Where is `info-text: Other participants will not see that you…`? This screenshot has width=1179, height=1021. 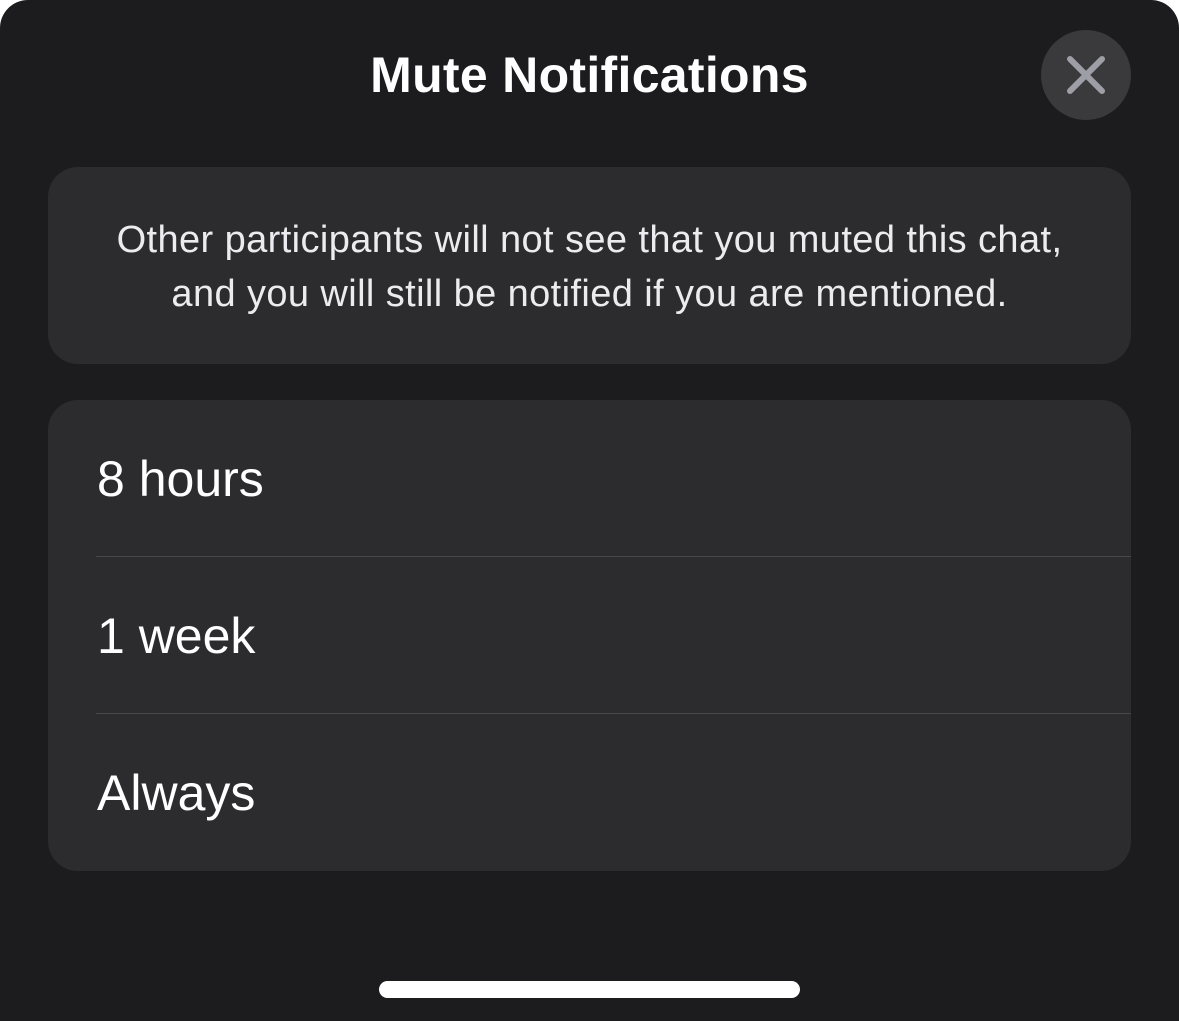
info-text: Other participants will not see that you… is located at coordinates (589, 267).